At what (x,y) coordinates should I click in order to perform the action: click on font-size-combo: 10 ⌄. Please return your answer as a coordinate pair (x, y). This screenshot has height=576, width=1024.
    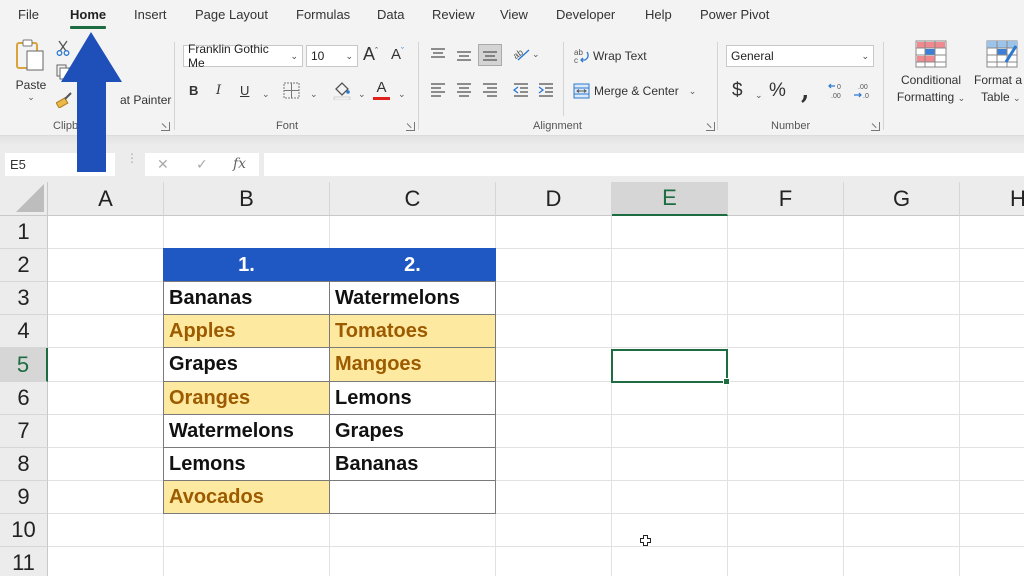
    Looking at the image, I should click on (332, 56).